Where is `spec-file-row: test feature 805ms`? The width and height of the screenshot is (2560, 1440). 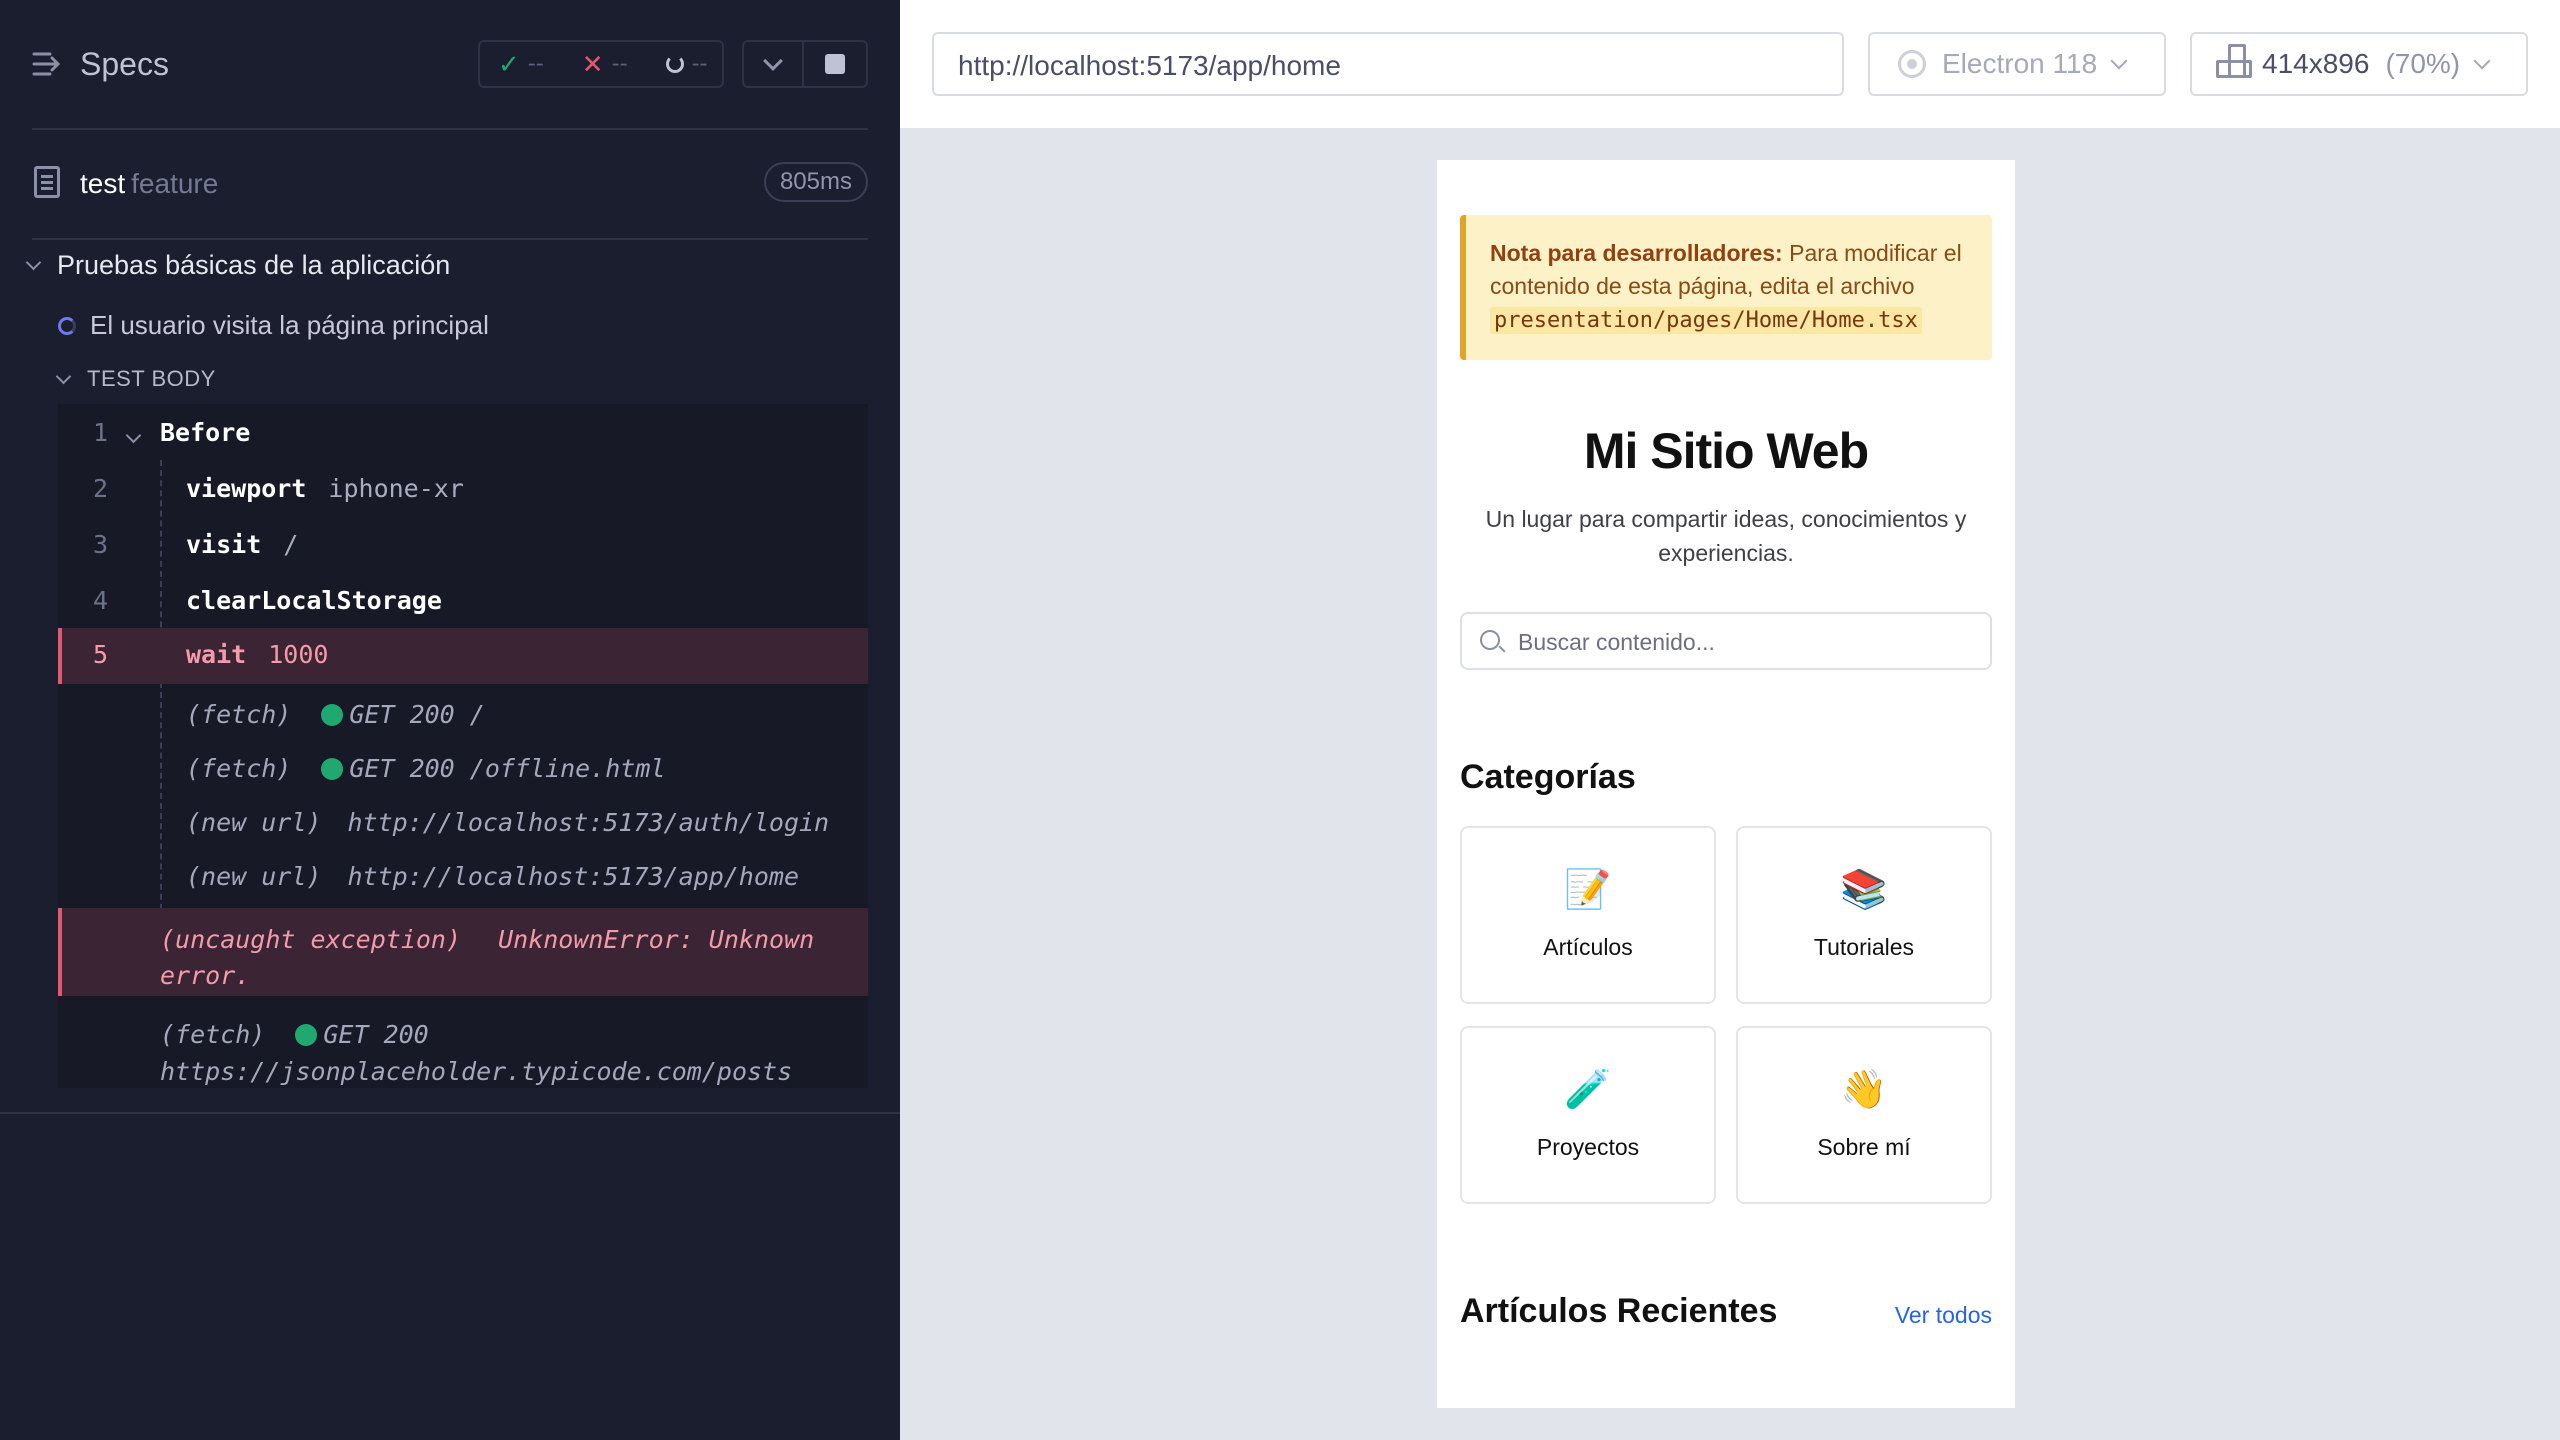 spec-file-row: test feature 805ms is located at coordinates (450, 184).